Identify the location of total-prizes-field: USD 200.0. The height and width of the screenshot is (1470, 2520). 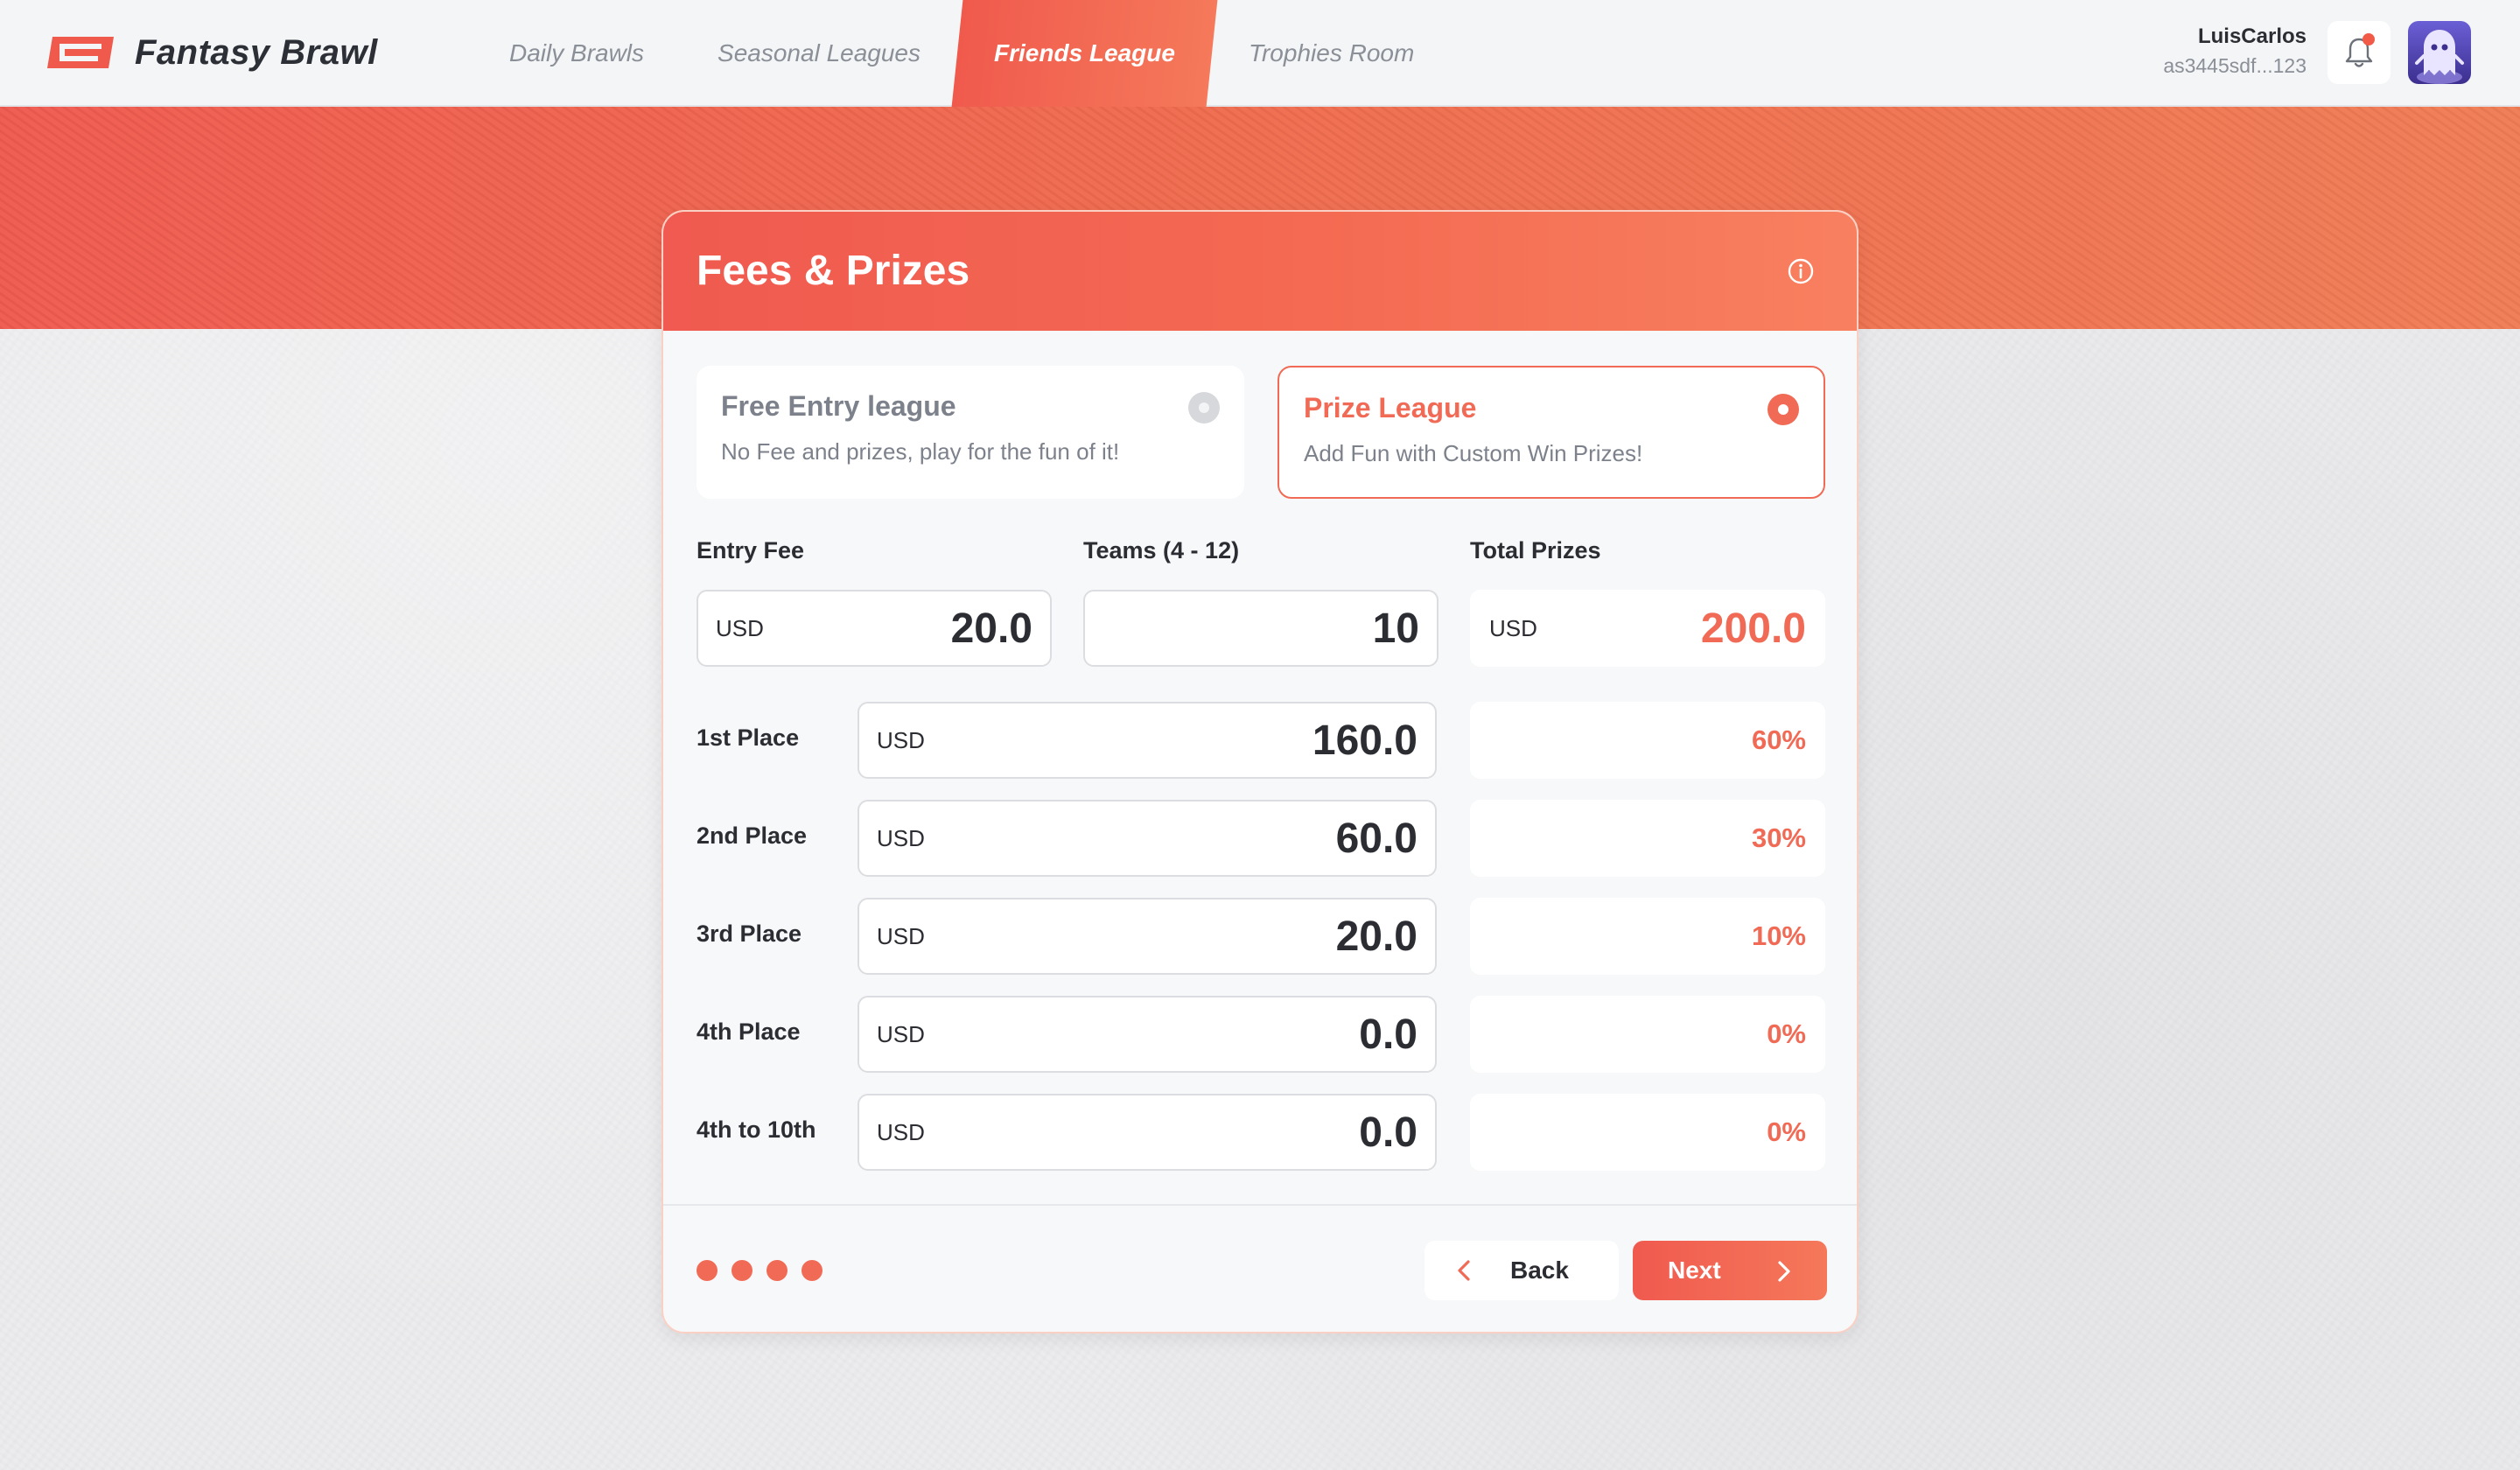
(1647, 628).